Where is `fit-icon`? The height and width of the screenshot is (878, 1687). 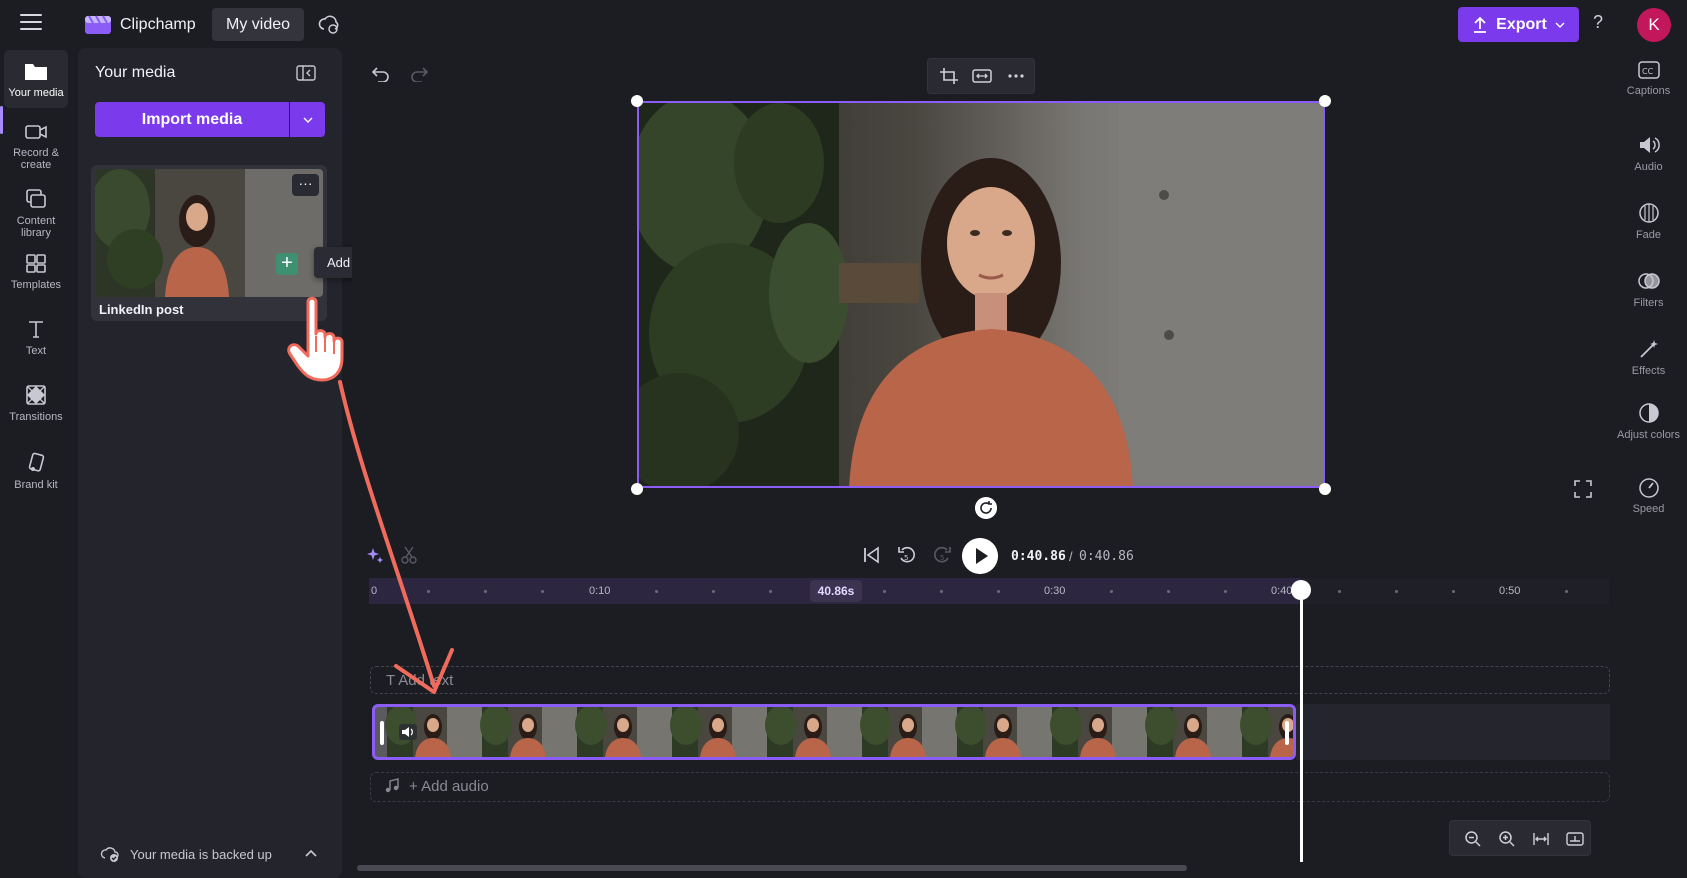 fit-icon is located at coordinates (982, 76).